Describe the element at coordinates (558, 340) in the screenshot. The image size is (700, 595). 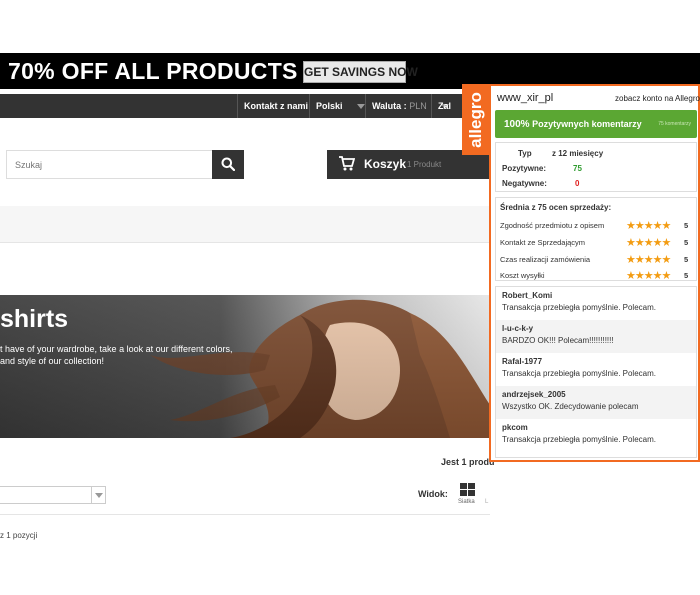
I see `comment-text: BARDZO OK!!! Polecam!!!!!!!!!!!` at that location.